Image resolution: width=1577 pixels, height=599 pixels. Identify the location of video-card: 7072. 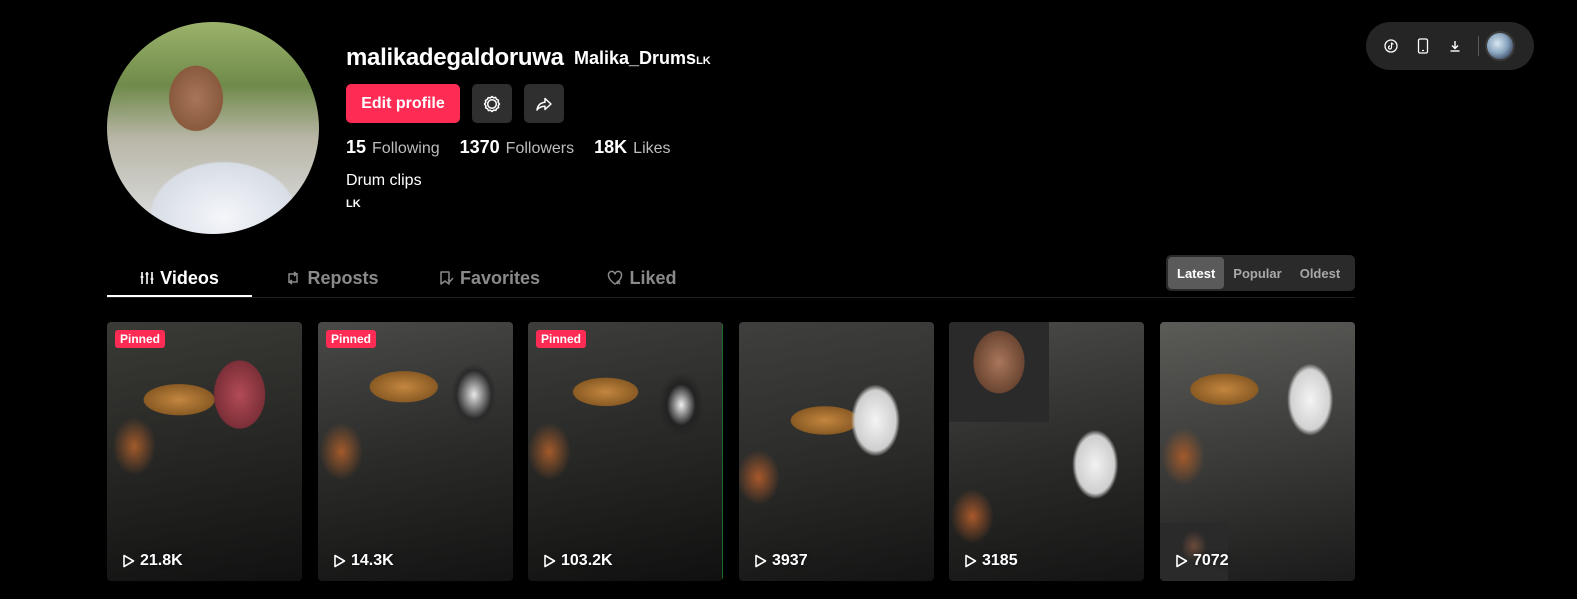
(1257, 451).